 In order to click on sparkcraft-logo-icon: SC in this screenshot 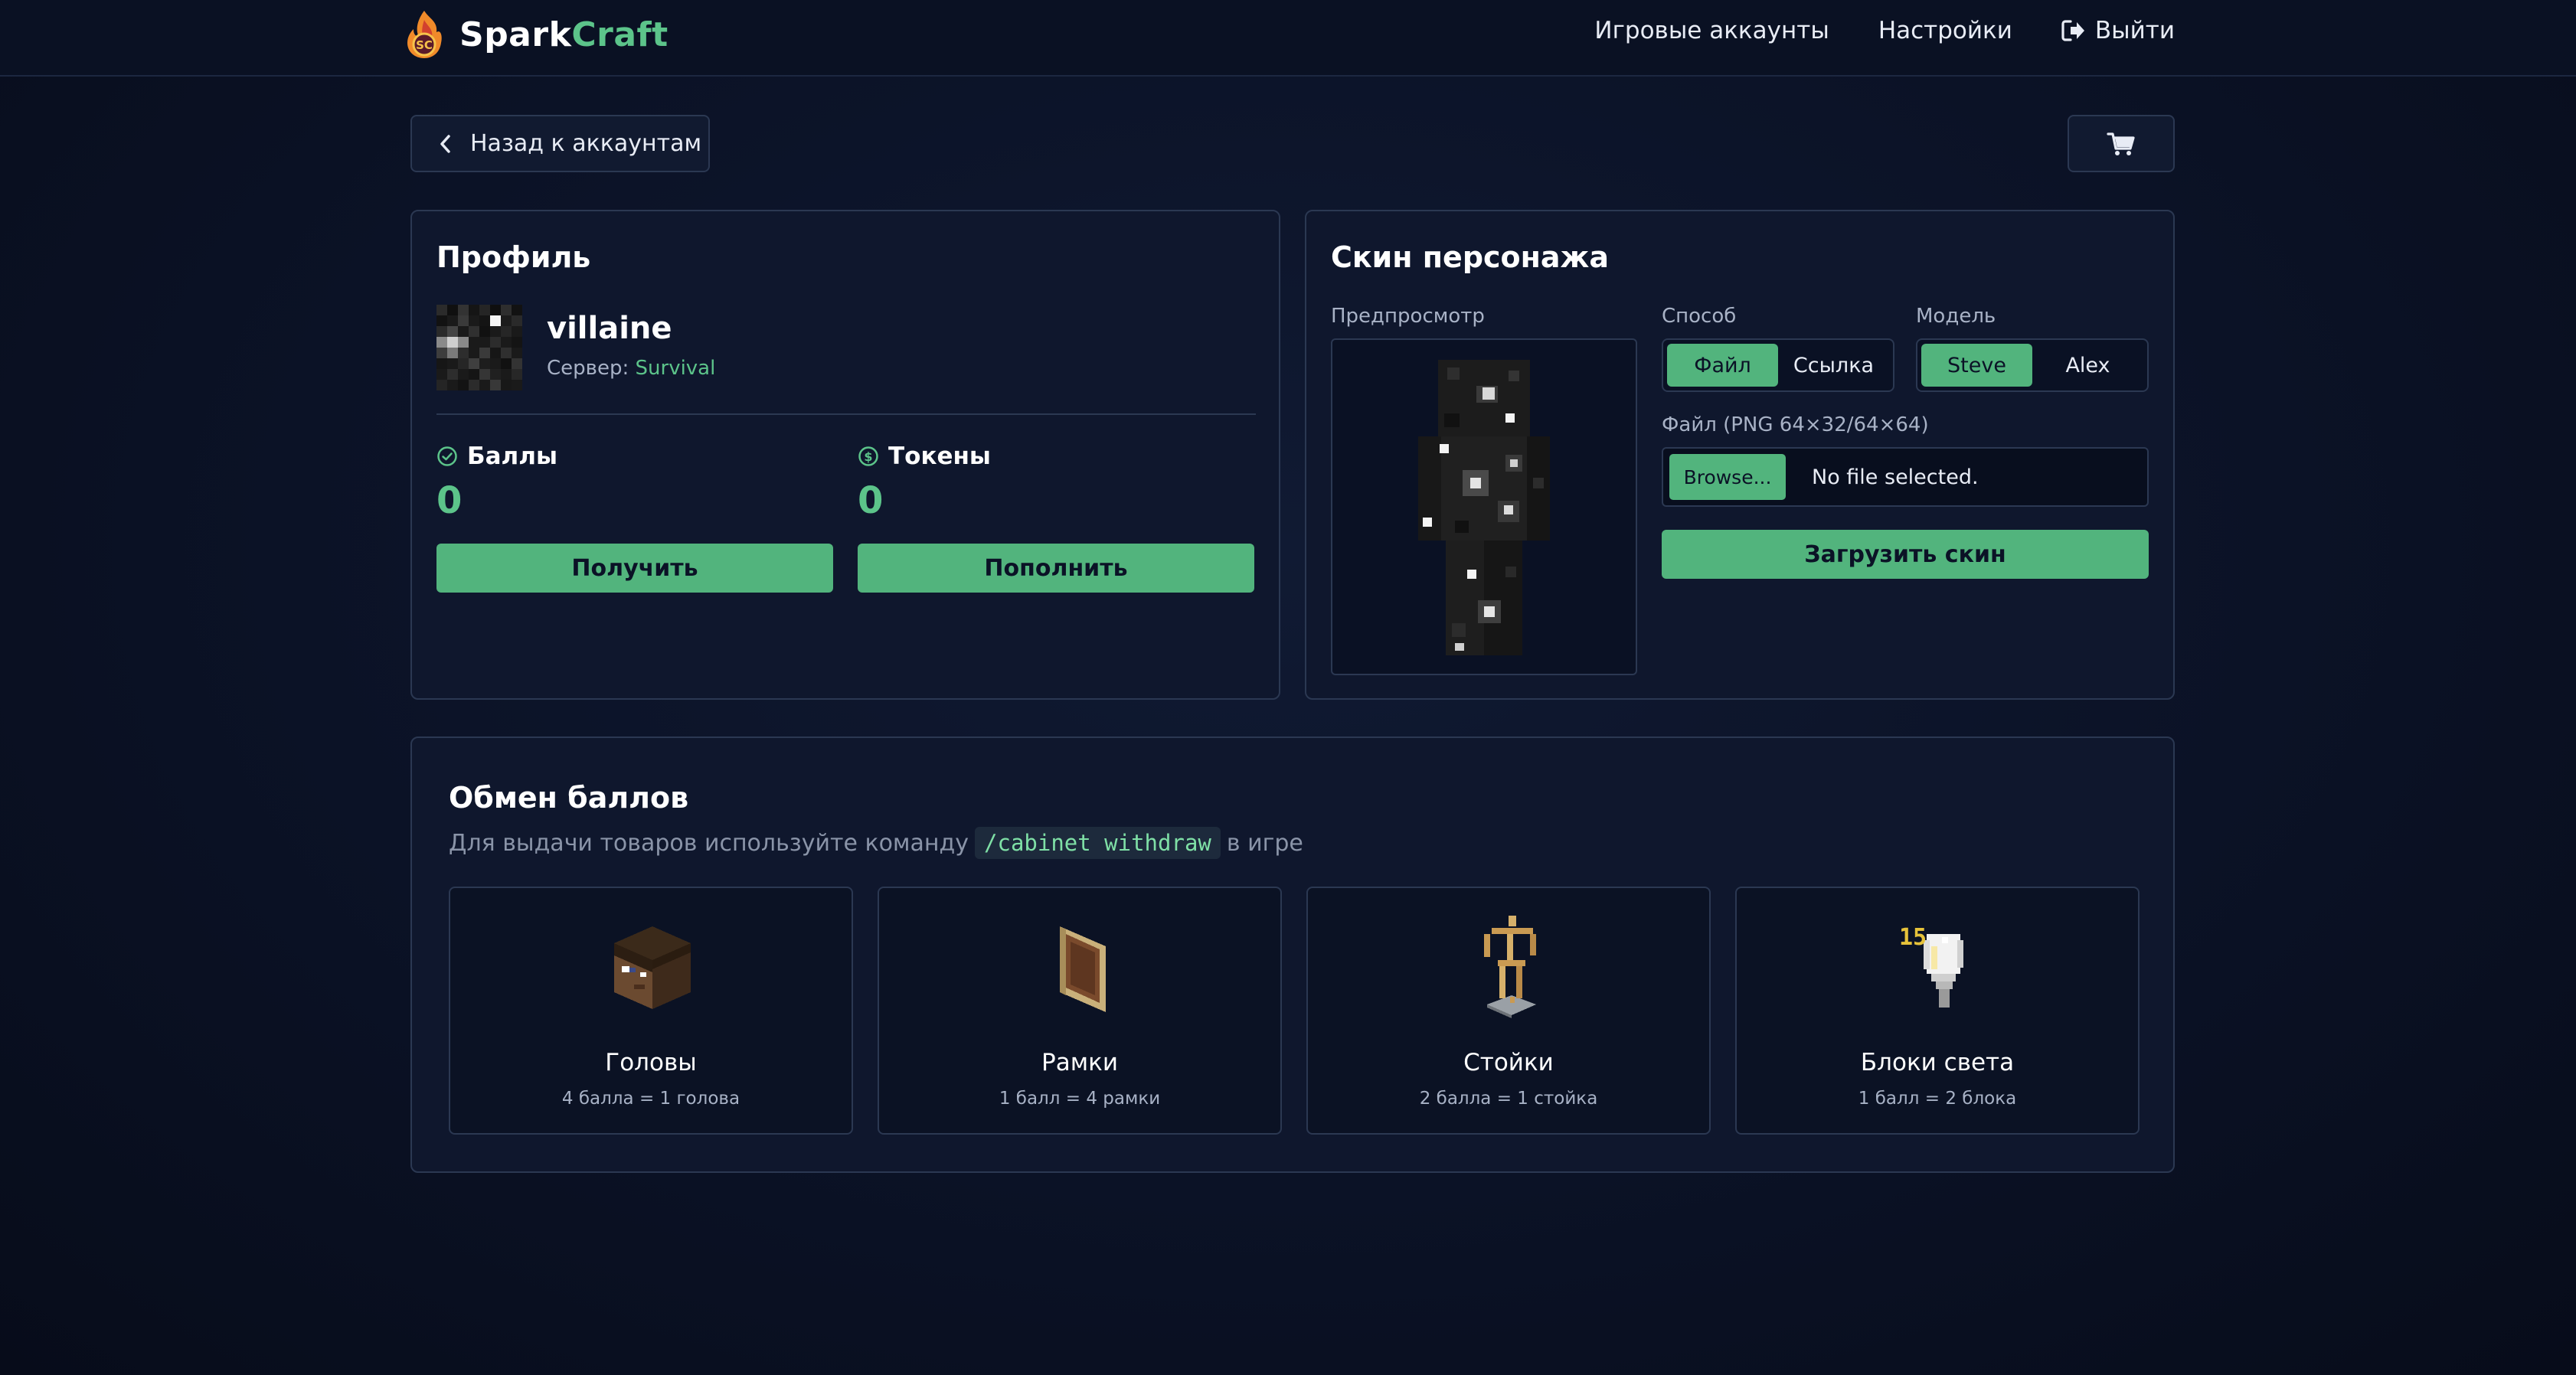, I will do `click(424, 34)`.